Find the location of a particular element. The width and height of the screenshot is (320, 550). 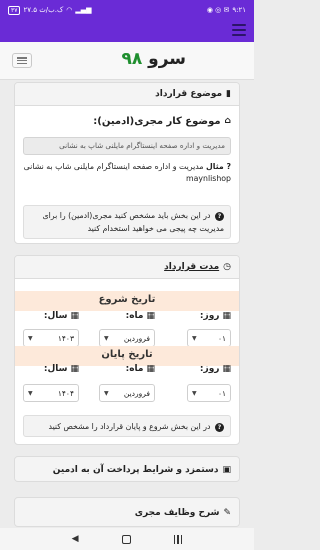

end-year-label: ▦ سال: is located at coordinates (61, 368).